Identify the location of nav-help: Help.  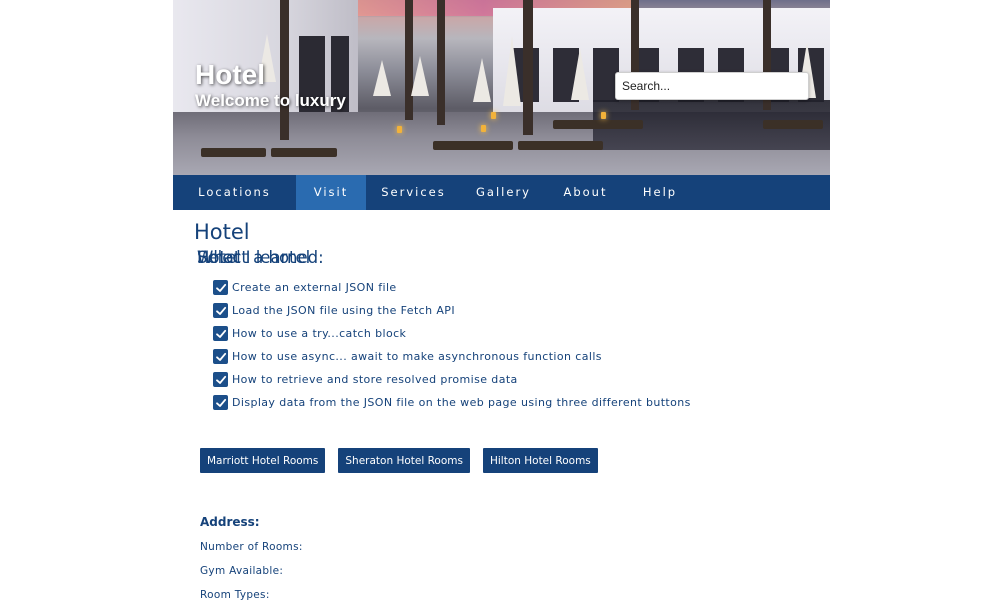
(660, 192).